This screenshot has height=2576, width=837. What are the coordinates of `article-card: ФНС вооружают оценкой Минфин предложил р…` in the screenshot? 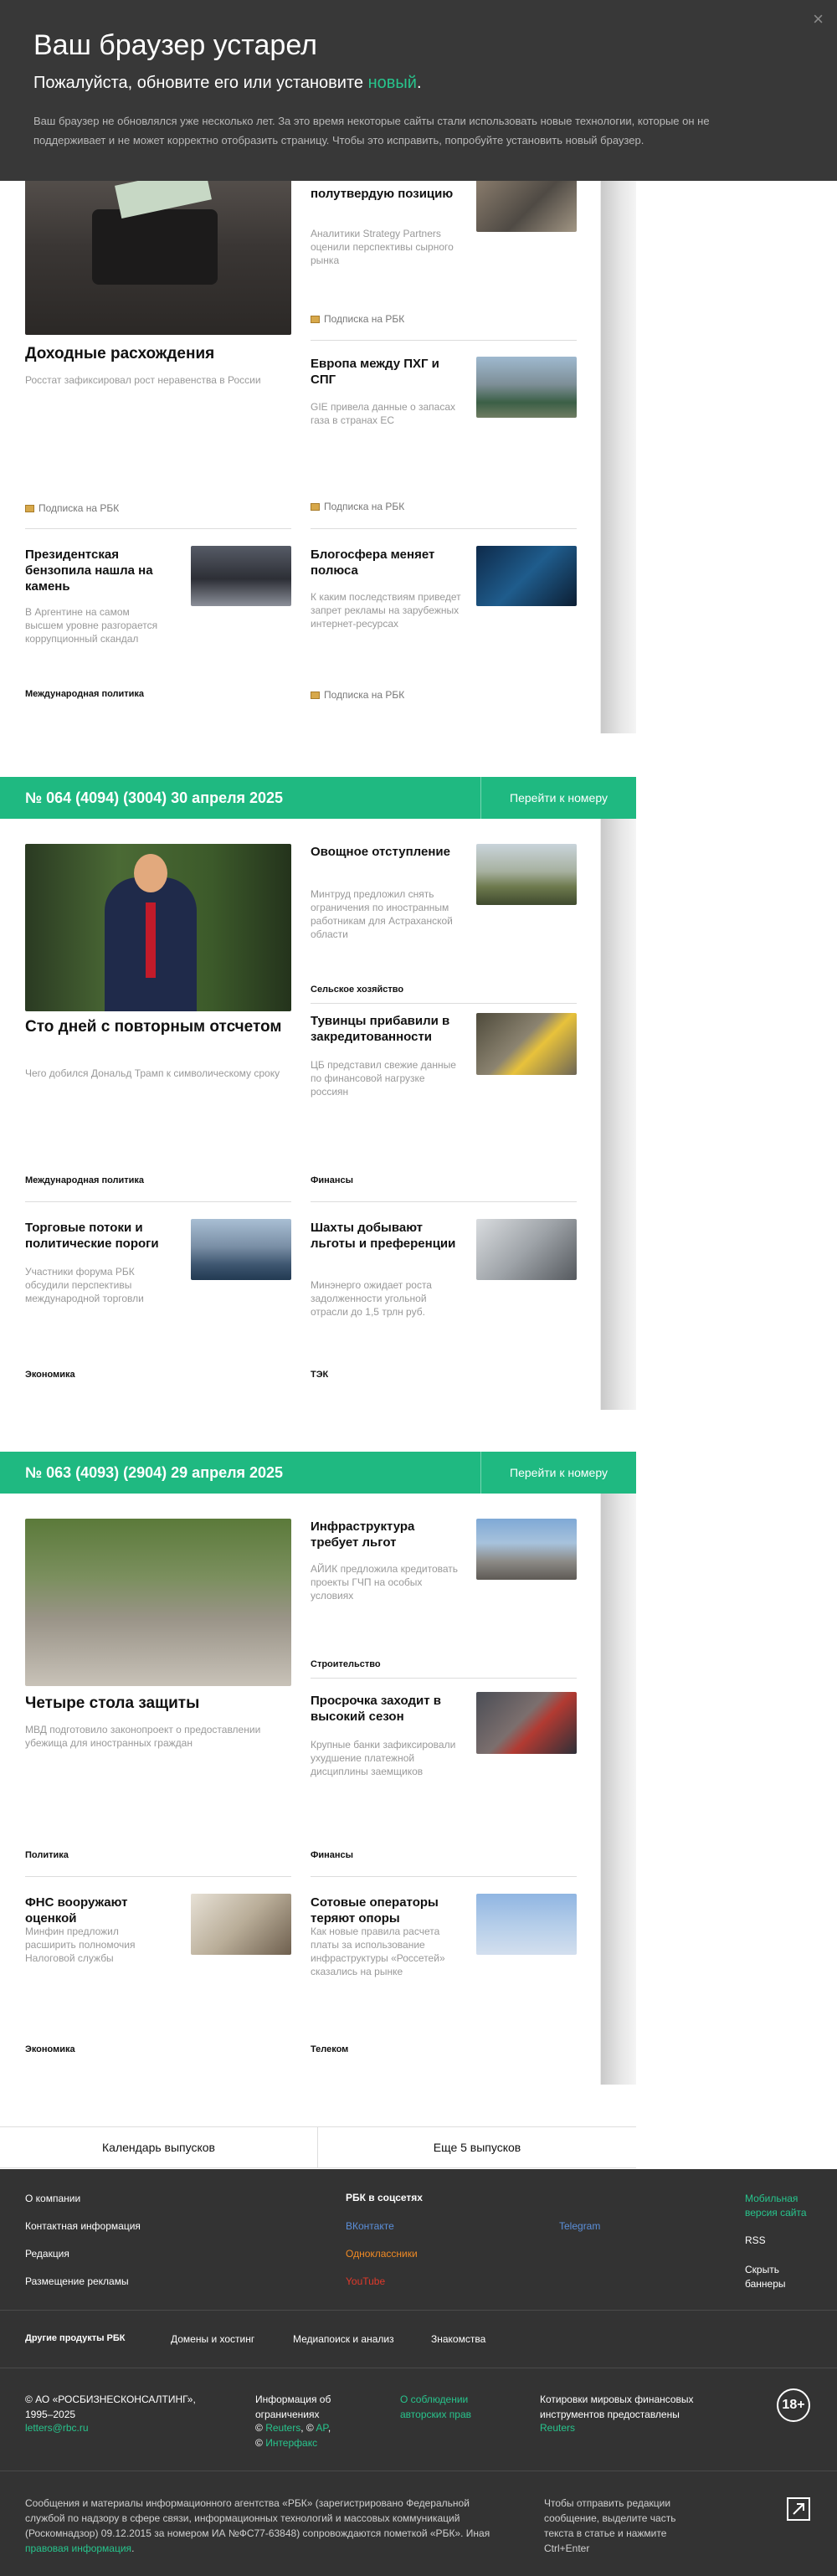 It's located at (158, 1969).